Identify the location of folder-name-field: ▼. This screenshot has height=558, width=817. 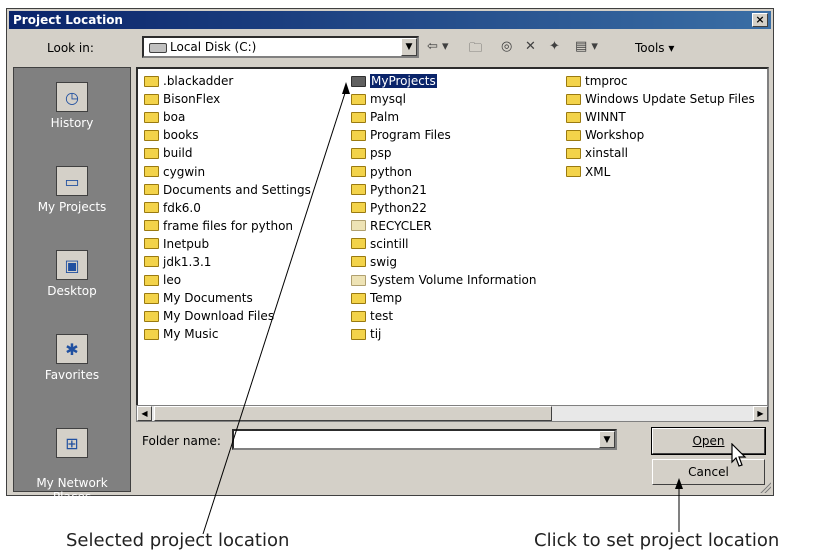
(424, 439).